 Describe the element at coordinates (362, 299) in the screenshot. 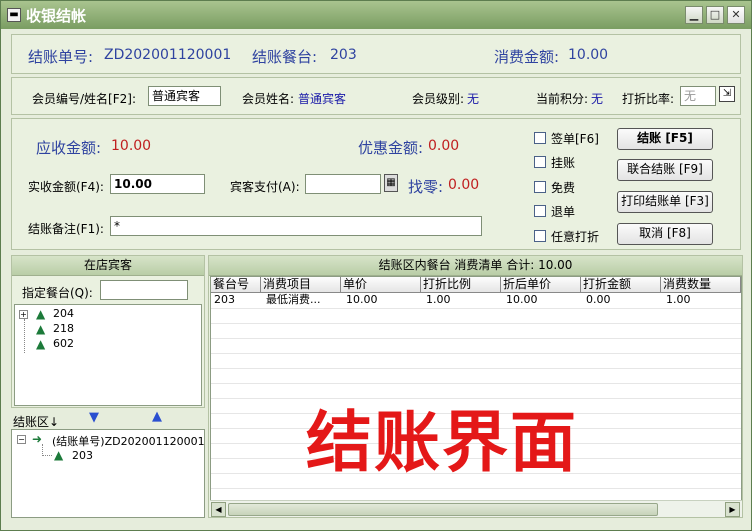

I see `cell-price: 10.00` at that location.